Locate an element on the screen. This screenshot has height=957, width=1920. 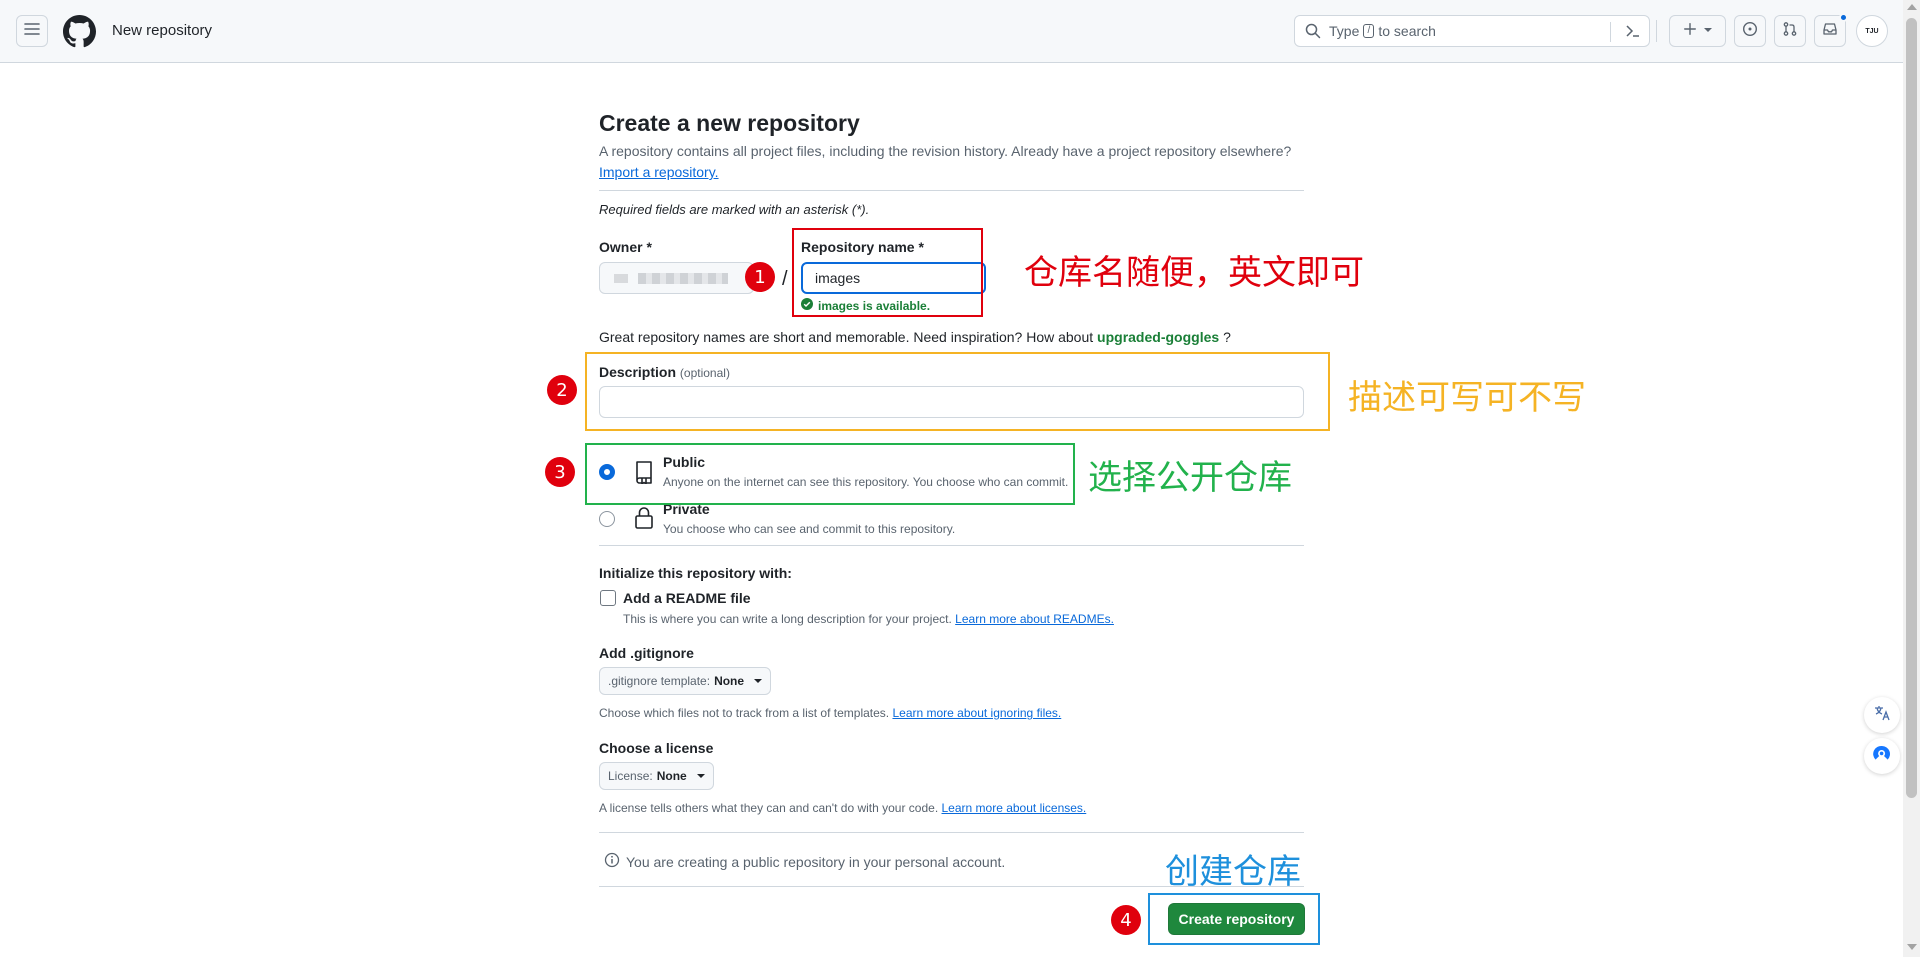
inbox-button is located at coordinates (1831, 30).